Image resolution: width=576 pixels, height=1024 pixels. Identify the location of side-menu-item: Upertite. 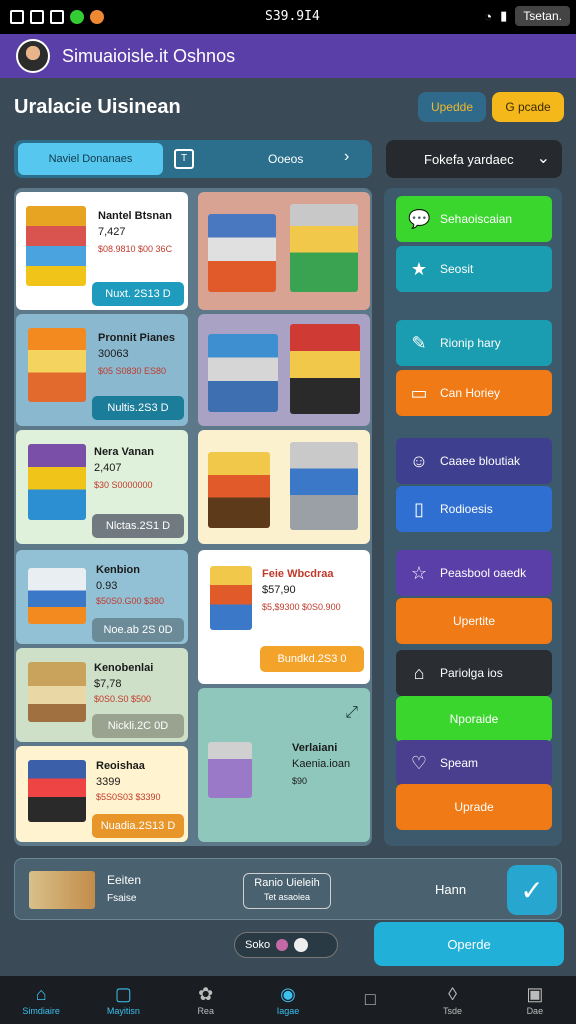
(474, 621).